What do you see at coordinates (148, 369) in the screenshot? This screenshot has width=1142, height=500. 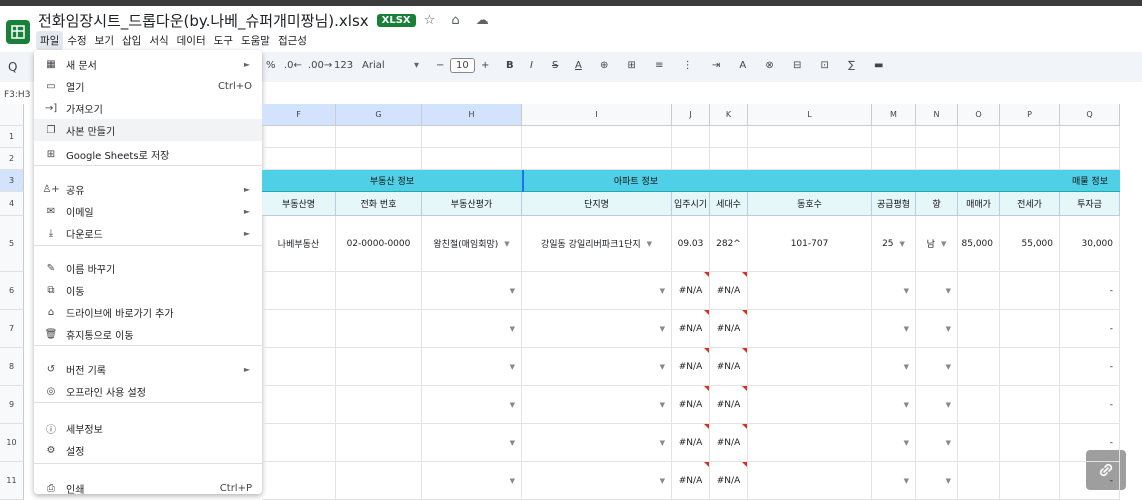 I see `file-menu-item-12: ↺ 버전 기록 ►` at bounding box center [148, 369].